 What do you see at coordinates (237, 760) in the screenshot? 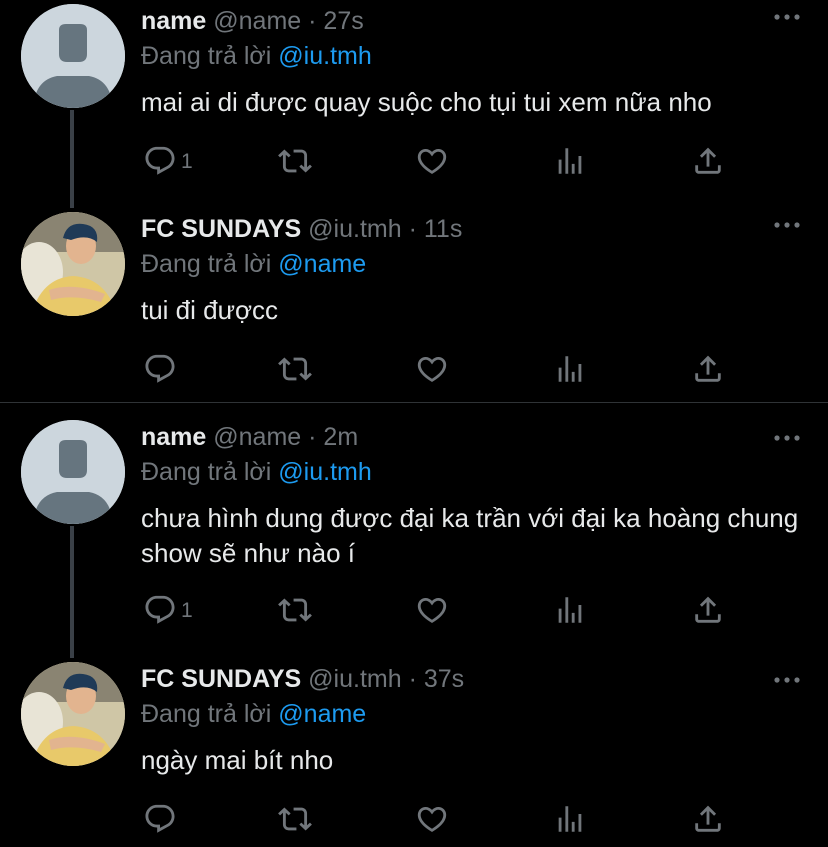
I see `tweet-text: ngày mai bít nho` at bounding box center [237, 760].